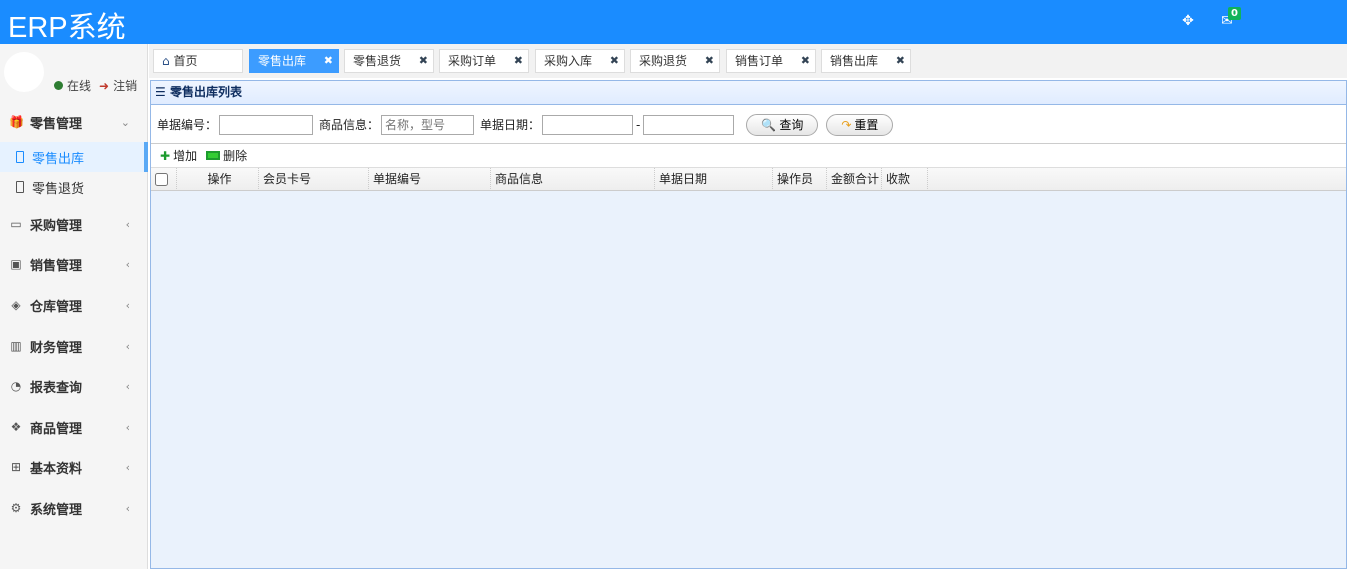 This screenshot has width=1347, height=569. I want to click on tab-sales-order: 销售订单 ✖, so click(771, 61).